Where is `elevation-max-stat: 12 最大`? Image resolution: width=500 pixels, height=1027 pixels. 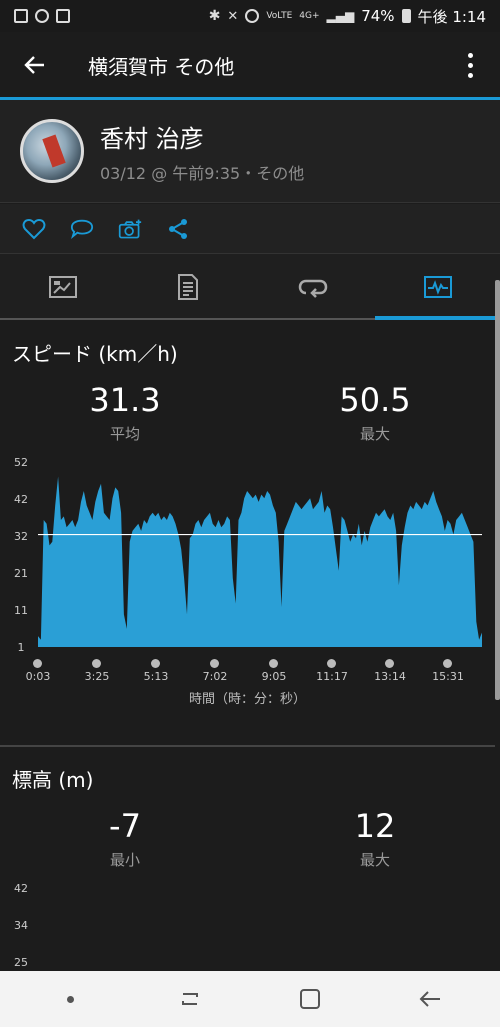 elevation-max-stat: 12 最大 is located at coordinates (375, 838).